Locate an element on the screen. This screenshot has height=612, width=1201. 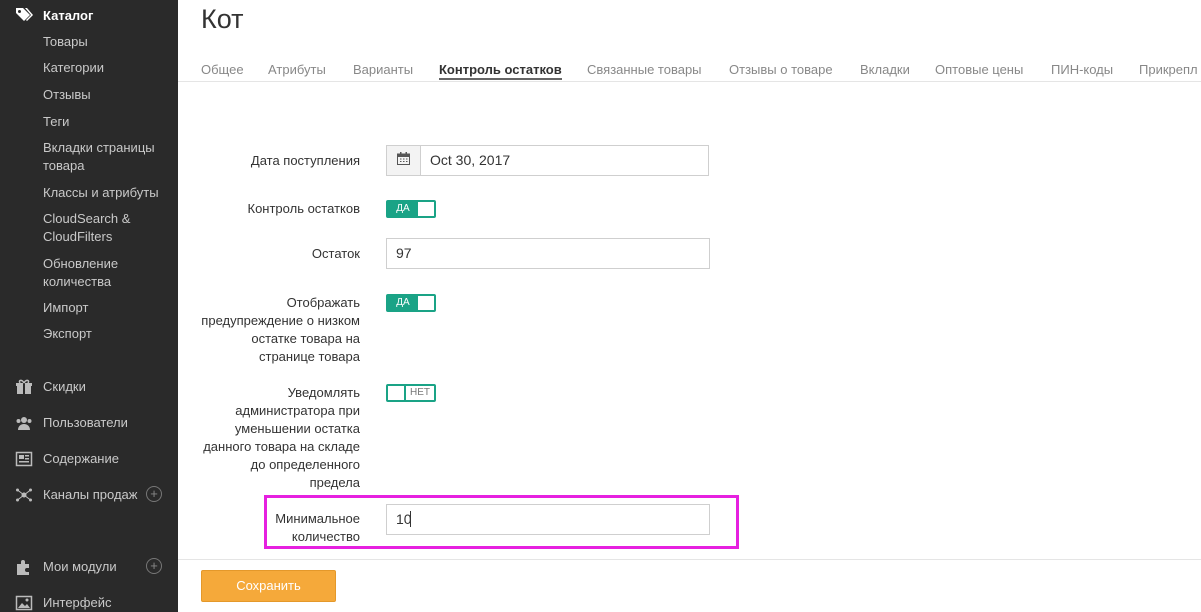
calendar-icon is located at coordinates (403, 160).